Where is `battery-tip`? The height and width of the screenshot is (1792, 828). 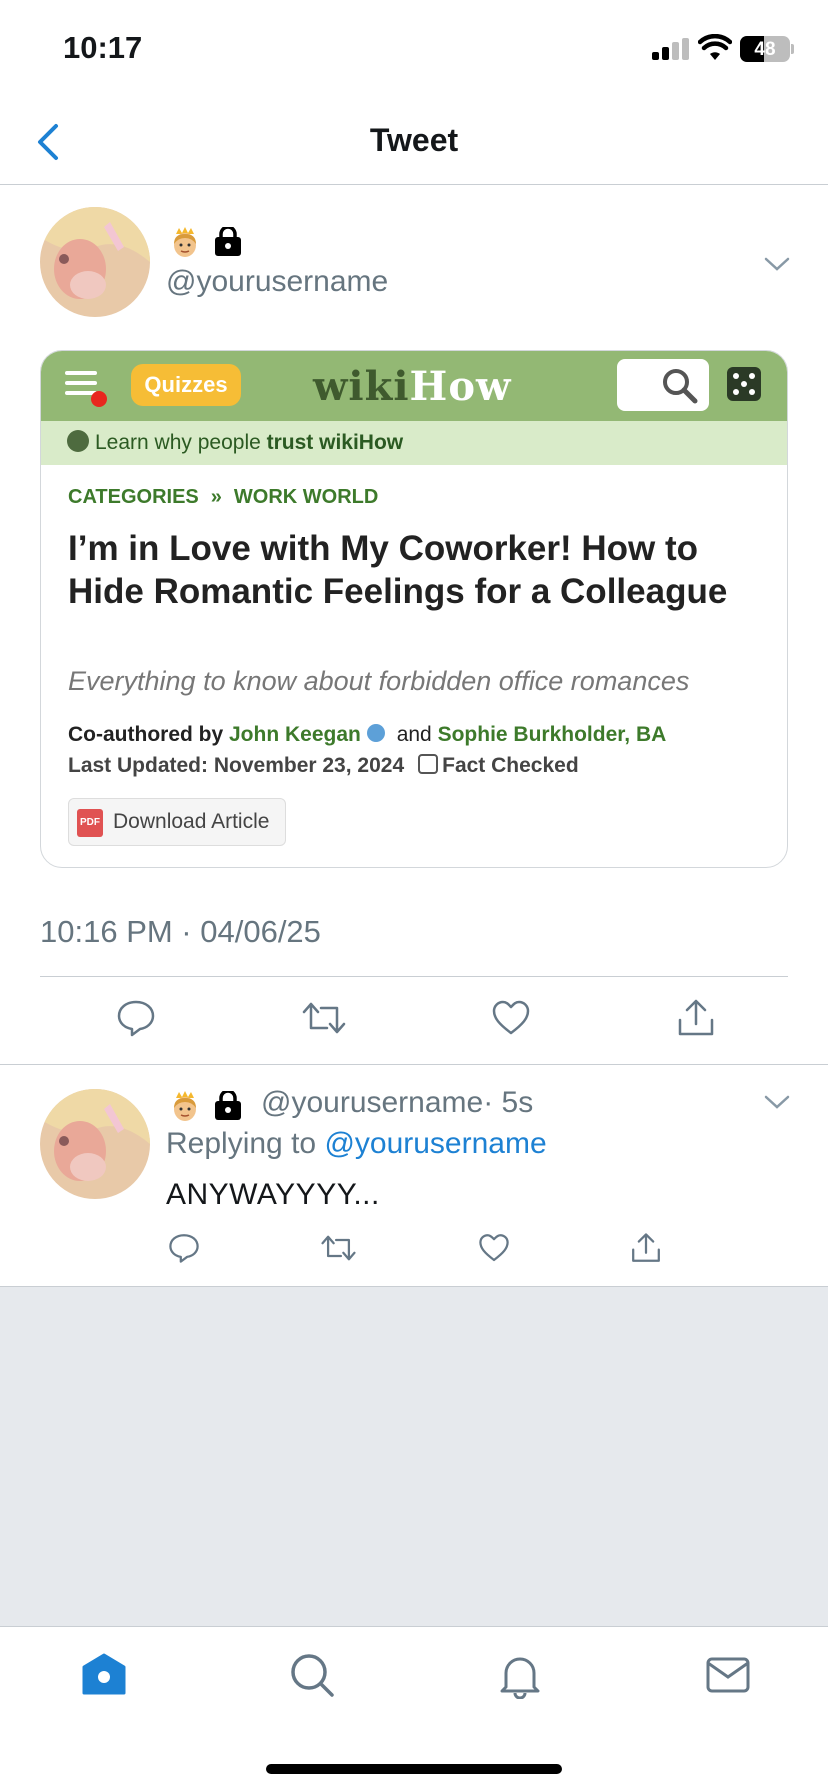
battery-tip is located at coordinates (792, 49).